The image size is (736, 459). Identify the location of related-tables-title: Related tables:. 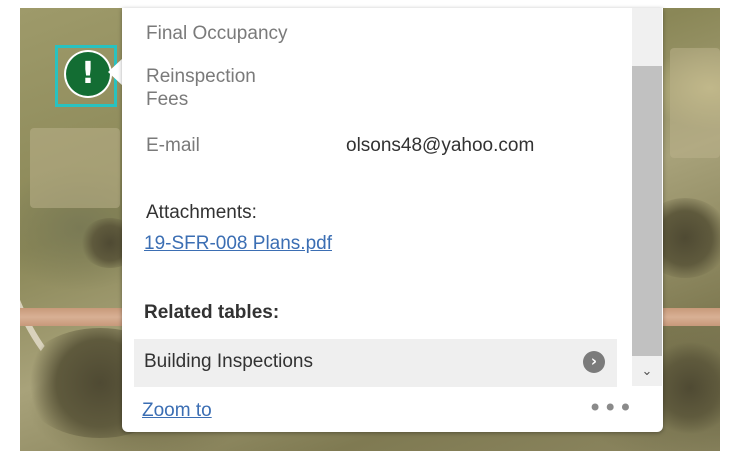
(212, 312).